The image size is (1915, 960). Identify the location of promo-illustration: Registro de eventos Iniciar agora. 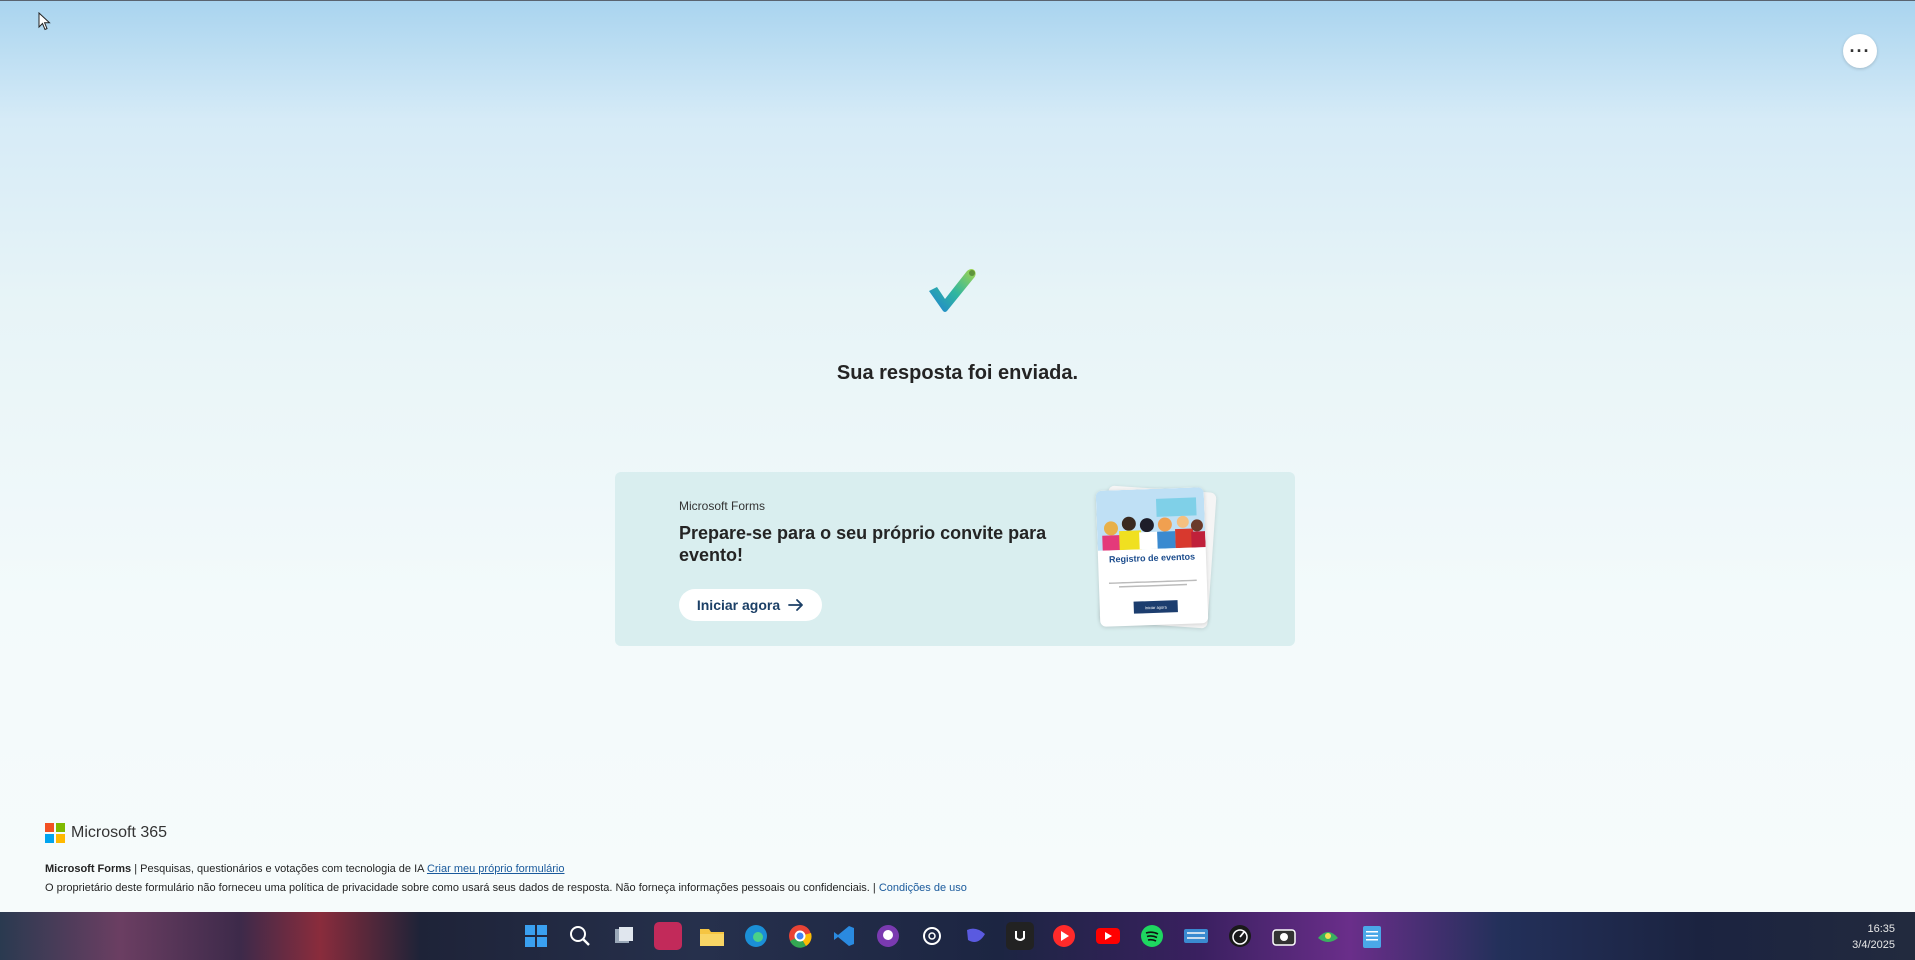
(1156, 557).